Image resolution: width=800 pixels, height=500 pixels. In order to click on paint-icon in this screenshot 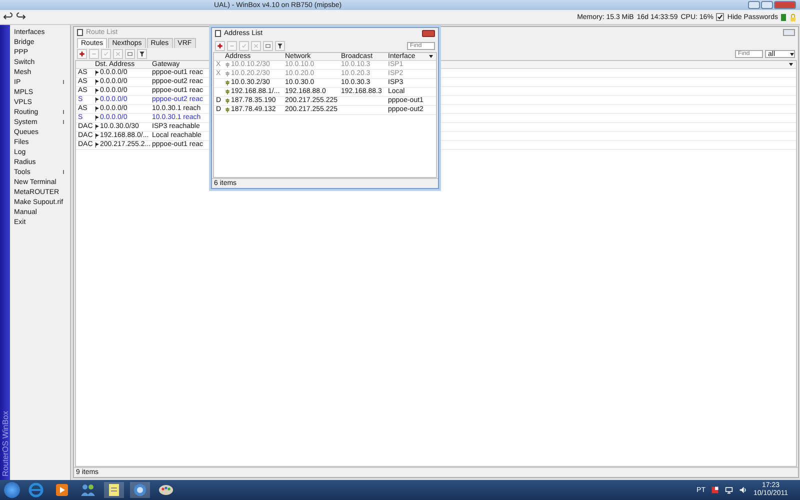, I will do `click(166, 490)`.